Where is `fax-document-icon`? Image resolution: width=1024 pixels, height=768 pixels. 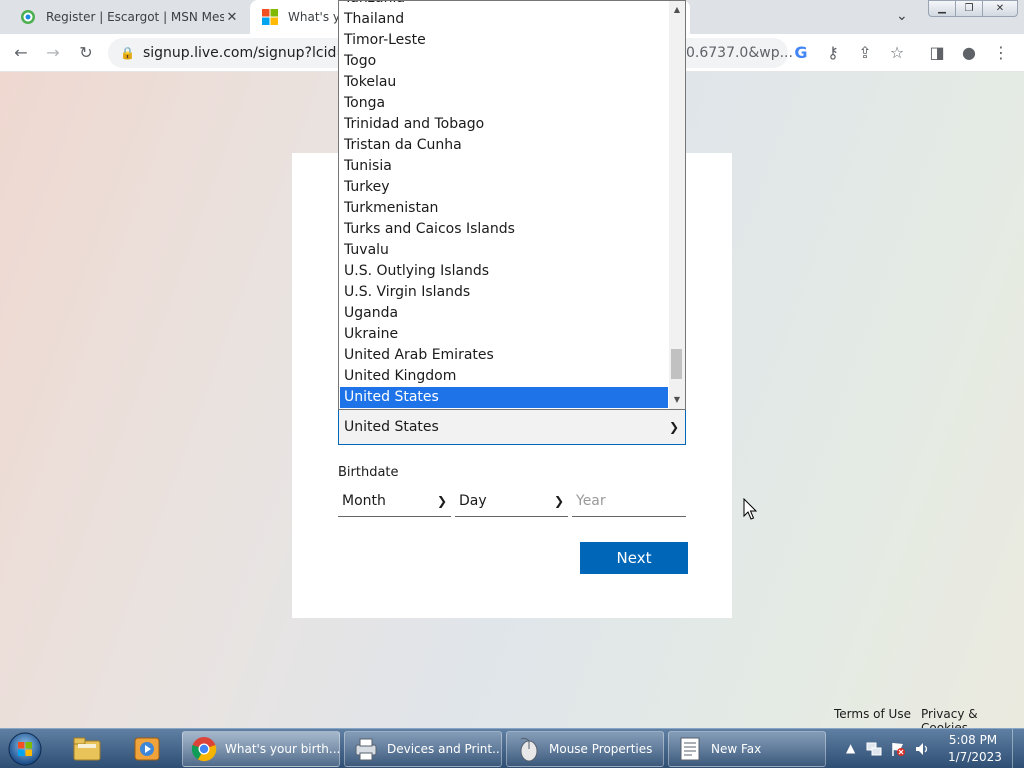 fax-document-icon is located at coordinates (690, 749).